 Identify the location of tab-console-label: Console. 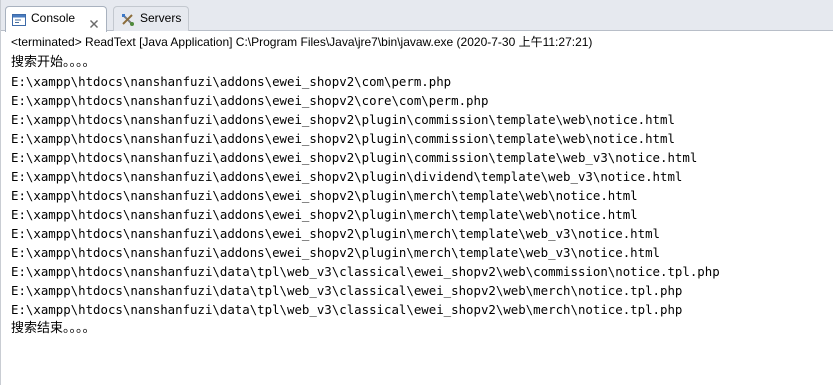
(53, 18).